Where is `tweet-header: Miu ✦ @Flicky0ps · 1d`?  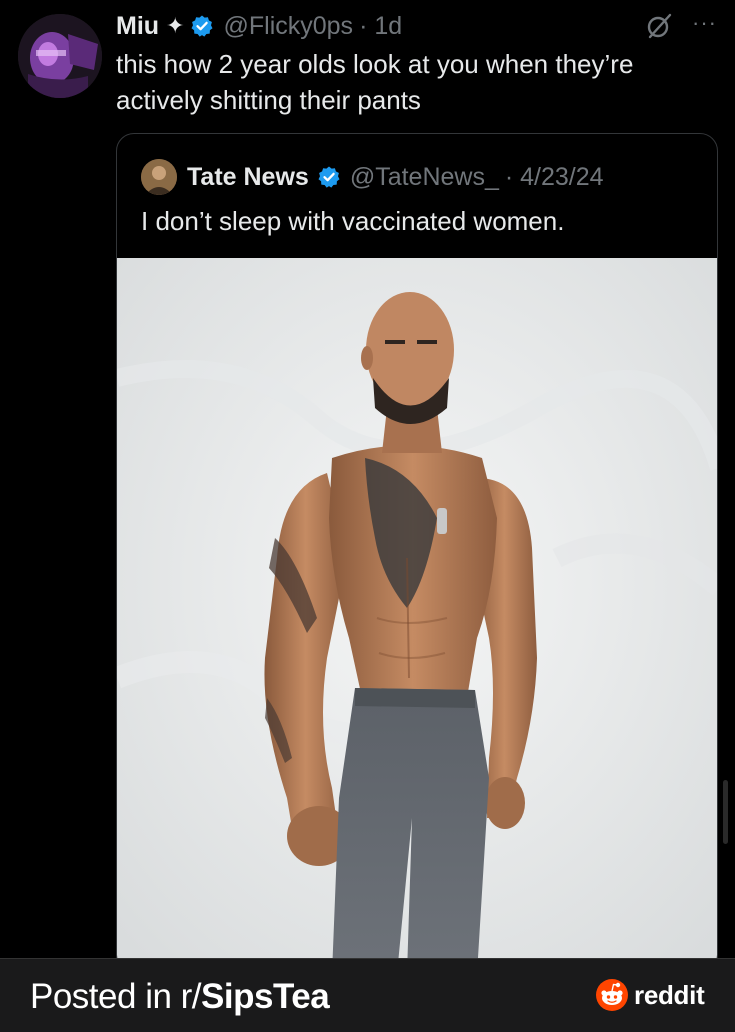 tweet-header: Miu ✦ @Flicky0ps · 1d is located at coordinates (415, 26).